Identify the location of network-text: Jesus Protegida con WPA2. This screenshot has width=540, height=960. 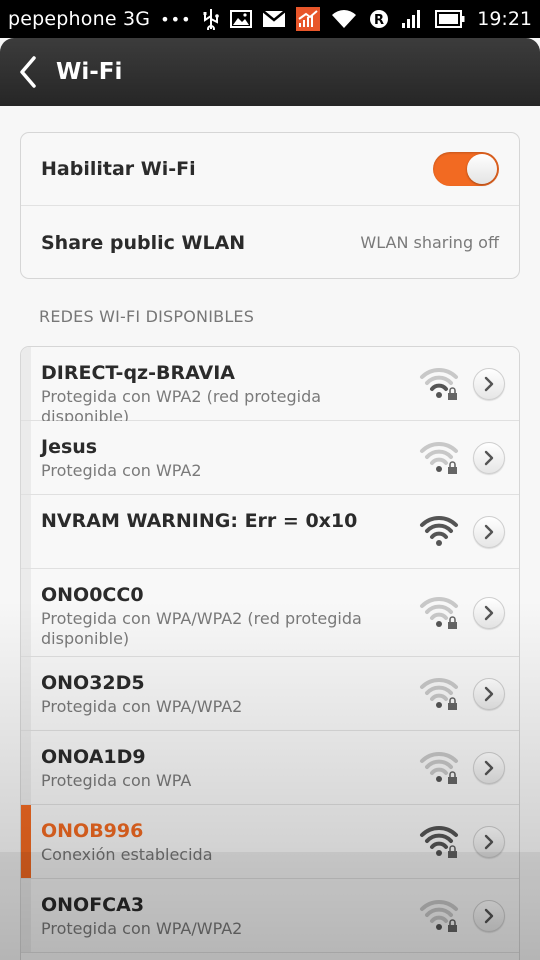
(220, 451).